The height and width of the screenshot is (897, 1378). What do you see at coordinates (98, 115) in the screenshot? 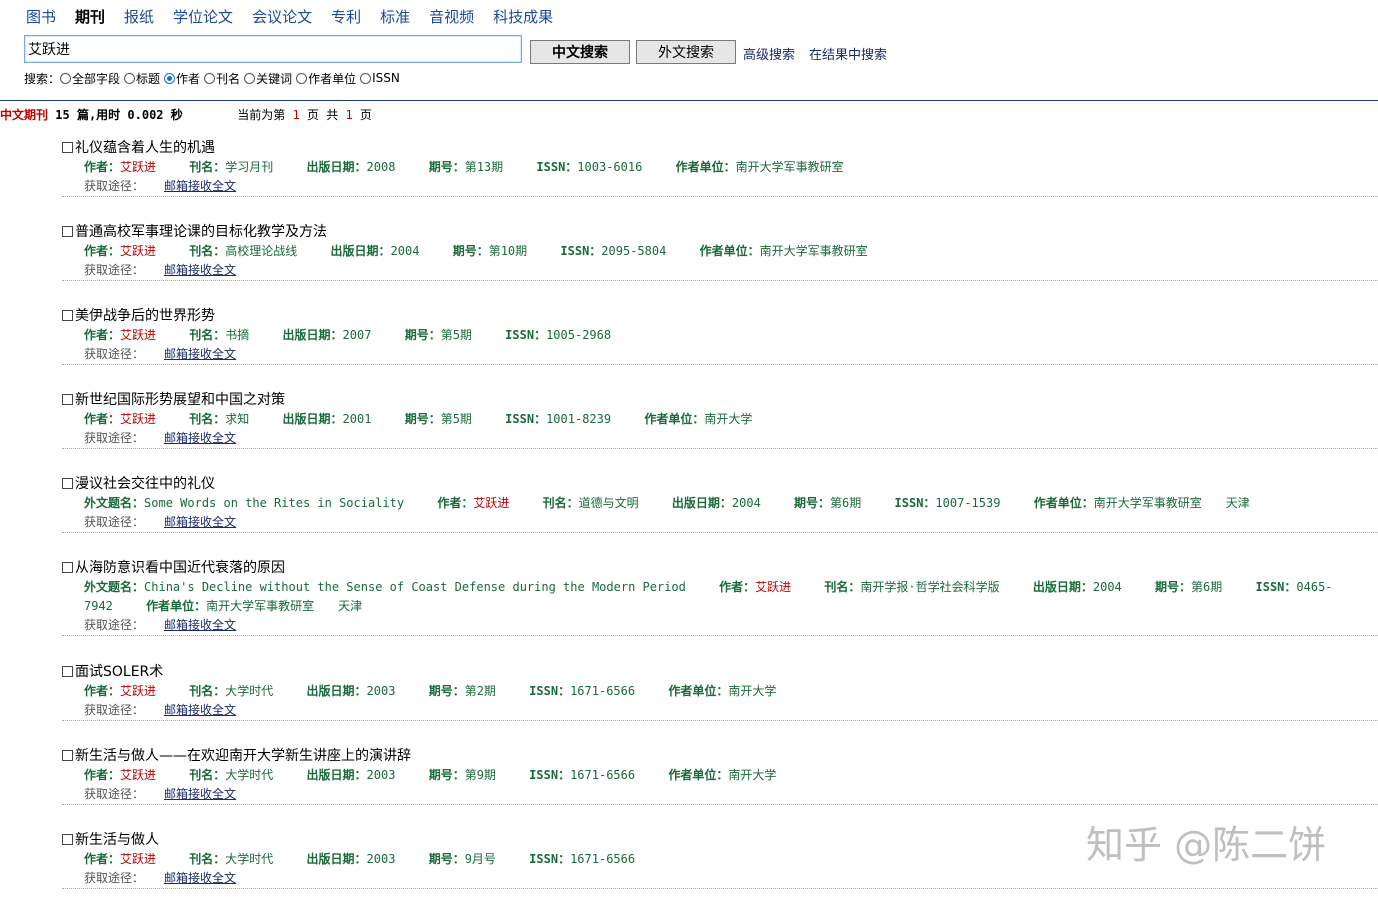
I see `result-count-unit: 篇,用时` at bounding box center [98, 115].